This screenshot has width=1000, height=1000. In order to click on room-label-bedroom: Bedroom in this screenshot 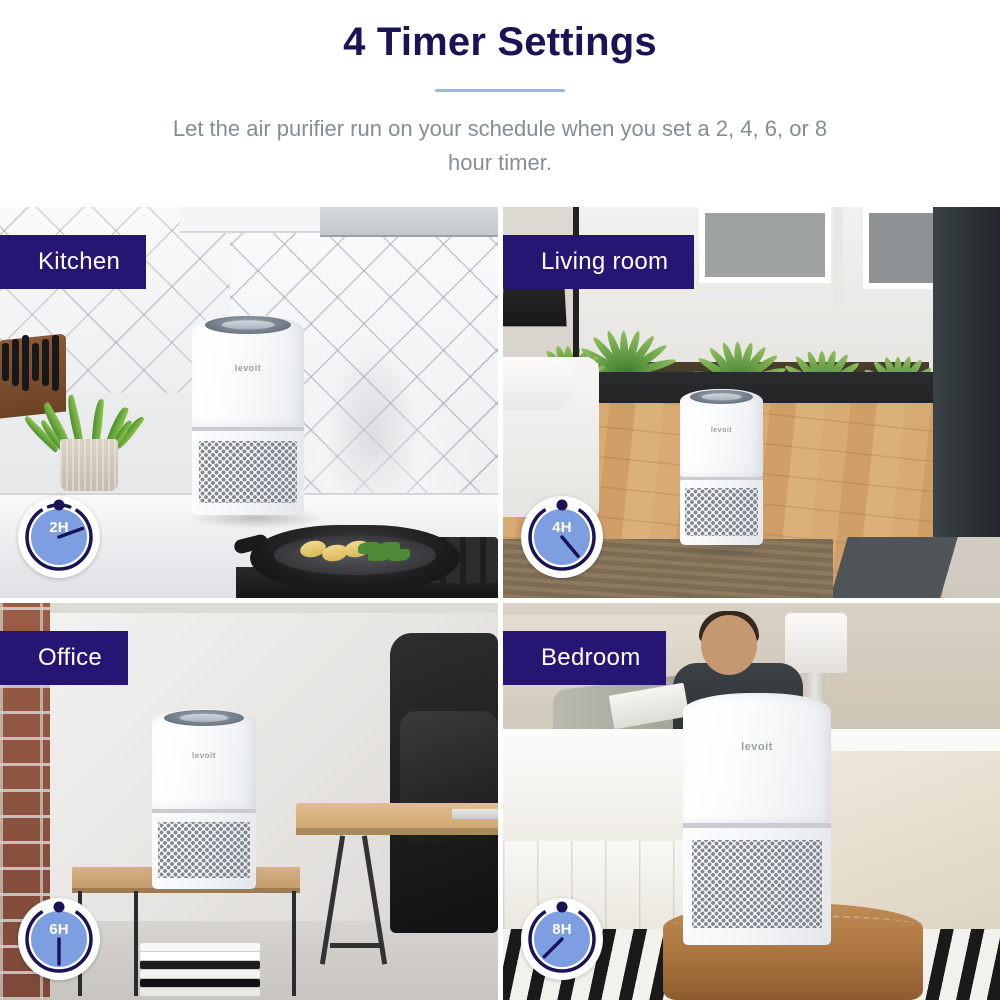, I will do `click(585, 658)`.